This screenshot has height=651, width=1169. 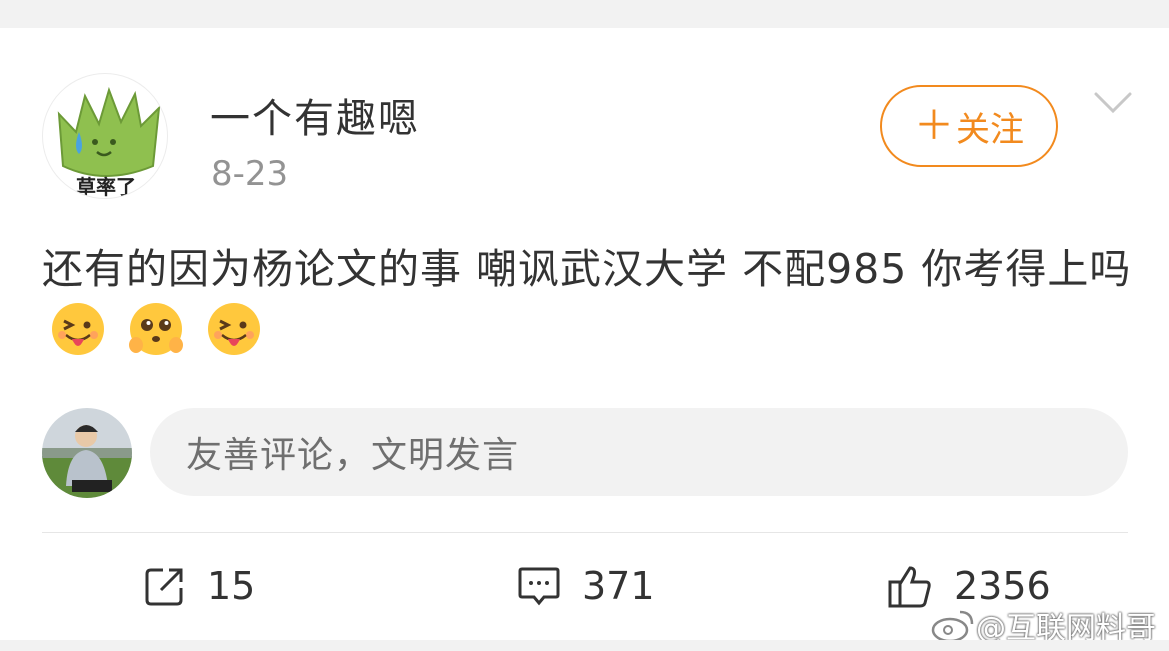 What do you see at coordinates (315, 115) in the screenshot?
I see `author-name: 一个有趣嗯` at bounding box center [315, 115].